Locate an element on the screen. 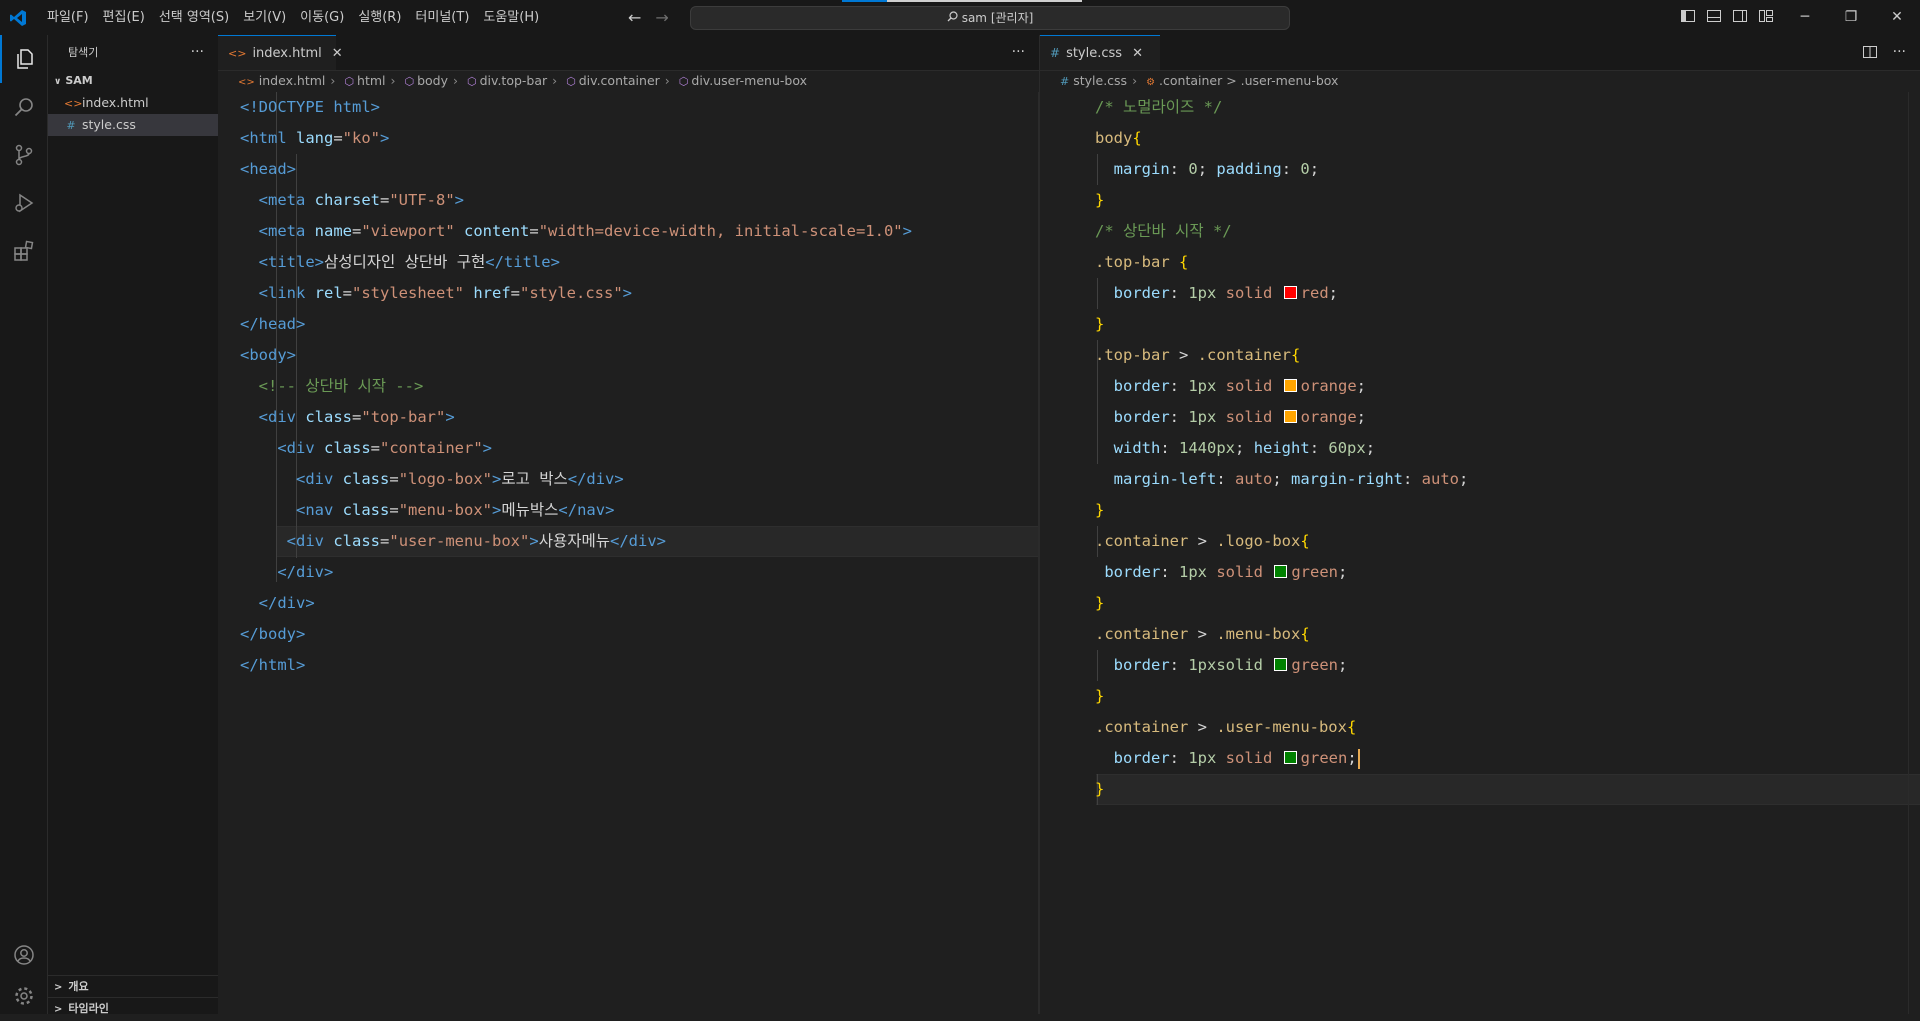 This screenshot has width=1920, height=1021. breadcrumb-item: style.css is located at coordinates (1100, 80).